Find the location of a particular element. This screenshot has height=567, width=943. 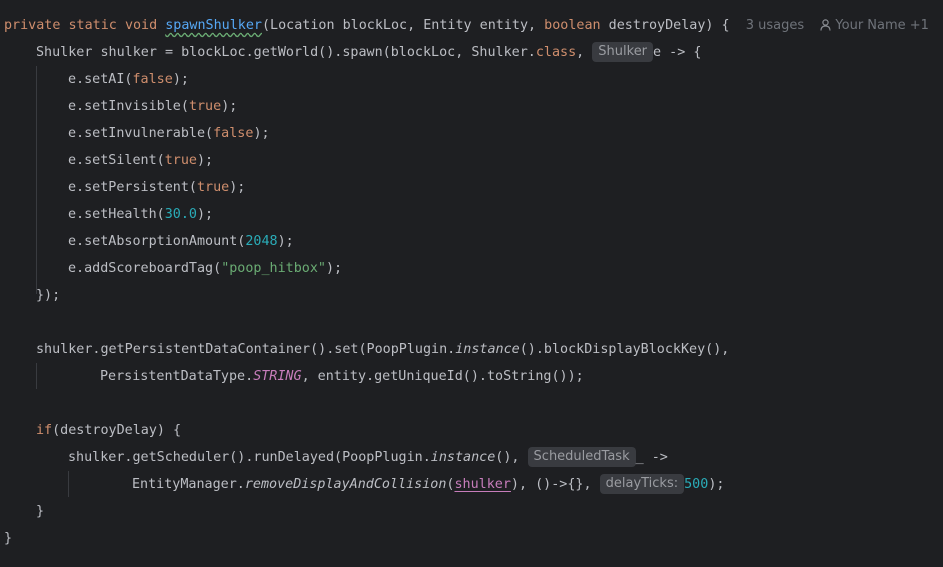

code-line-16: if(destroyDelay) { is located at coordinates (108, 430).